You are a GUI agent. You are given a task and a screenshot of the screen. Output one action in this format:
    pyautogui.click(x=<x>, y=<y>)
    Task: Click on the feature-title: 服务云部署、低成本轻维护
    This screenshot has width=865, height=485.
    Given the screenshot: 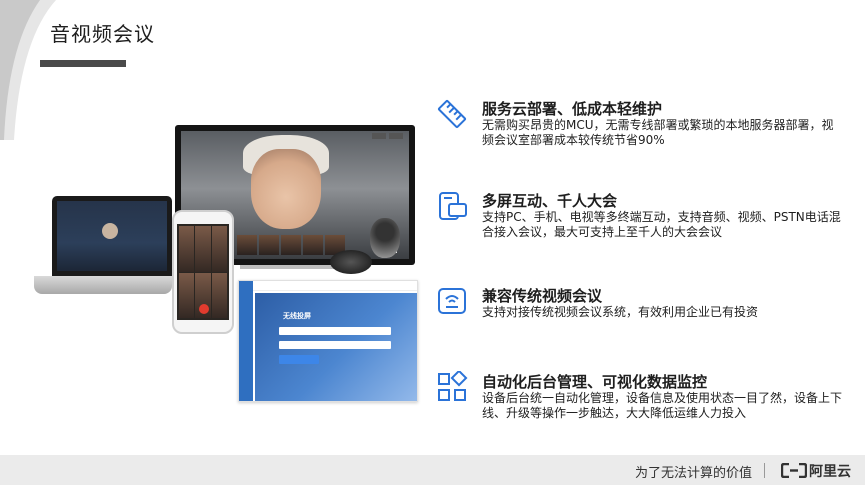 What is the action you would take?
    pyautogui.click(x=572, y=109)
    